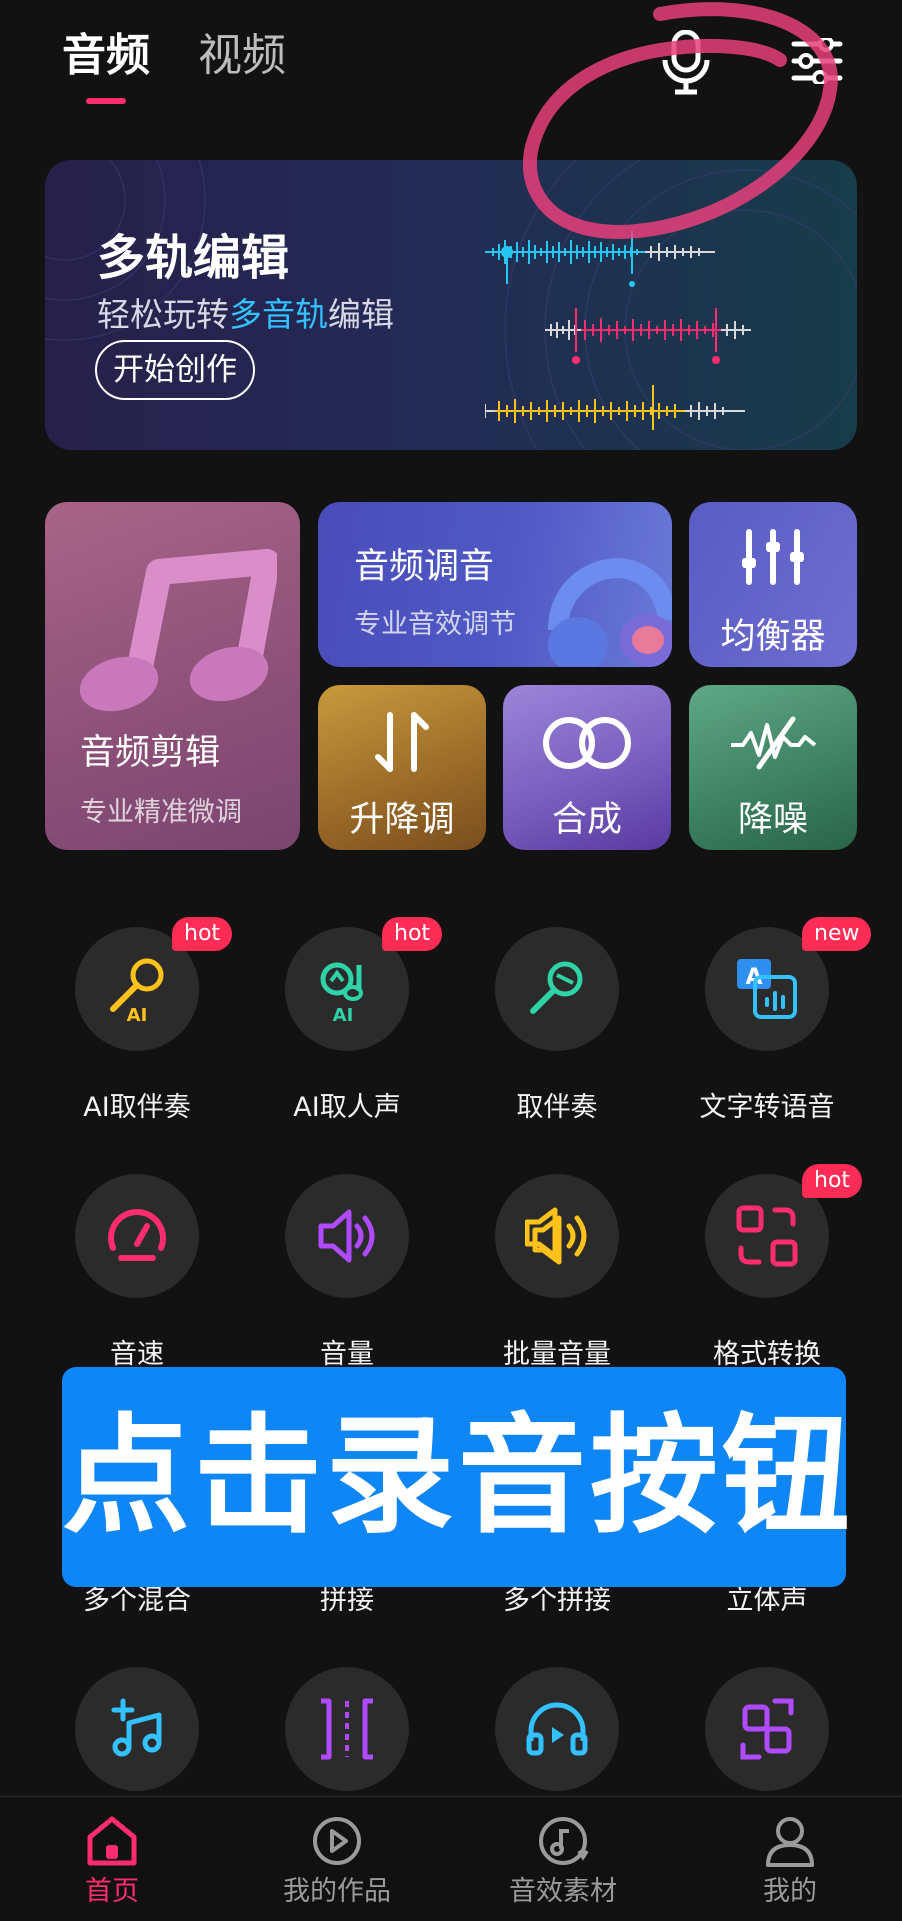  What do you see at coordinates (773, 637) in the screenshot?
I see `equalizer-label: 均衡器` at bounding box center [773, 637].